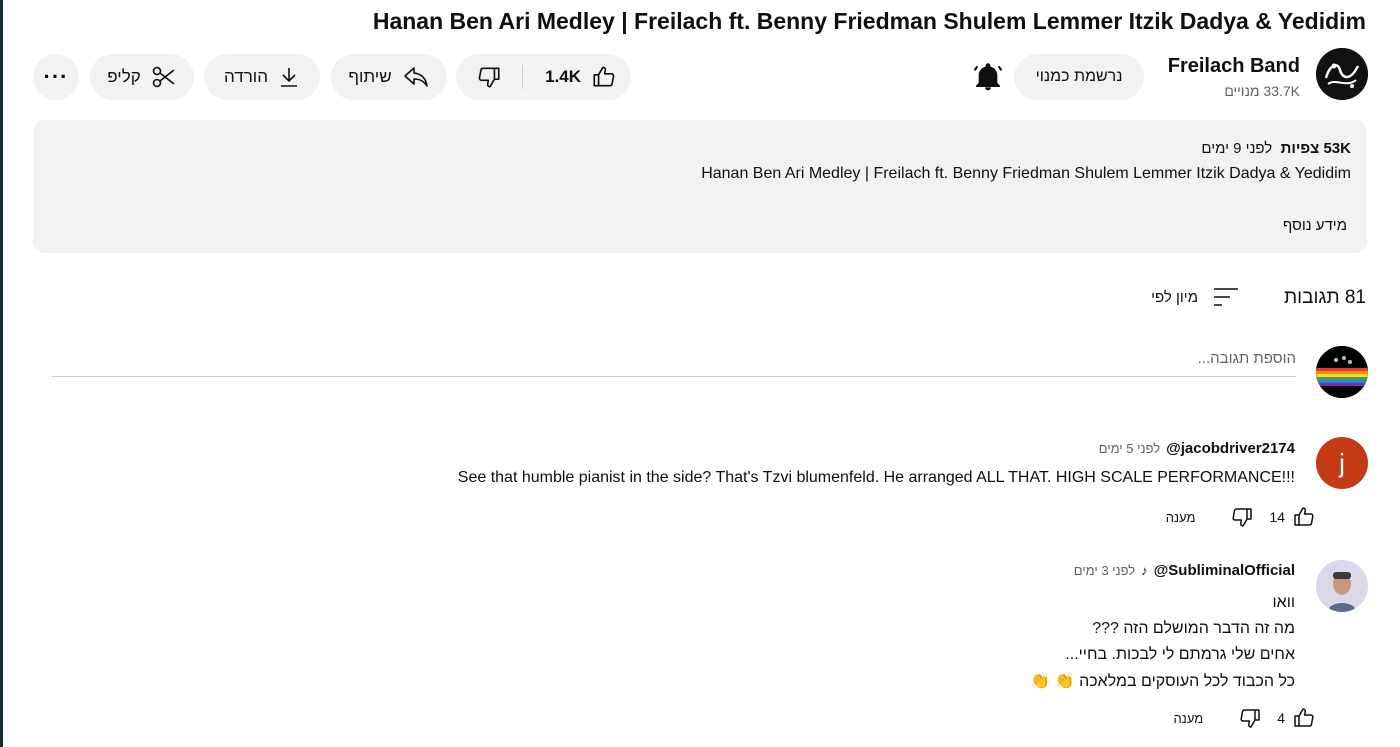  I want to click on share-icon, so click(415, 77).